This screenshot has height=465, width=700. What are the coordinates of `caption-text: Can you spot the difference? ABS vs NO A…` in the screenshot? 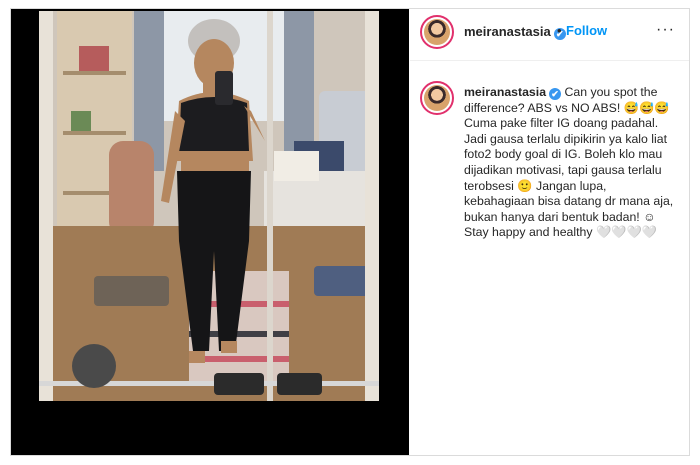 It's located at (569, 162).